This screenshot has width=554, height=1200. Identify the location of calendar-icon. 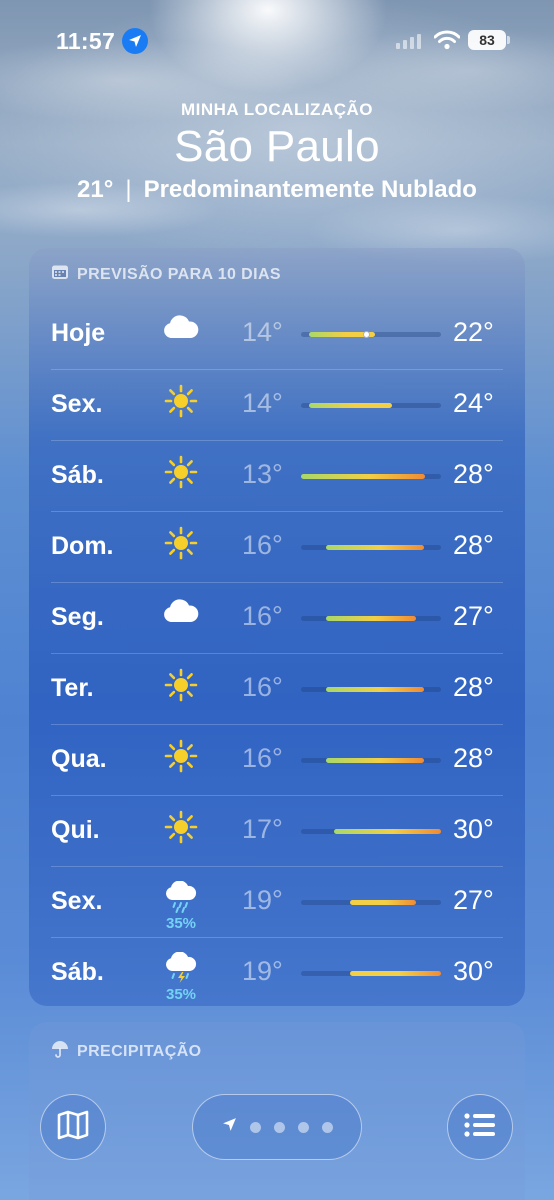
(60, 274).